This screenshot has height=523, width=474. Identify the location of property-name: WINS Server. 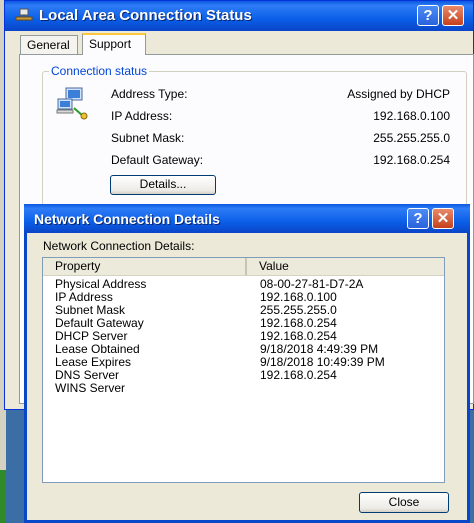
(90, 388).